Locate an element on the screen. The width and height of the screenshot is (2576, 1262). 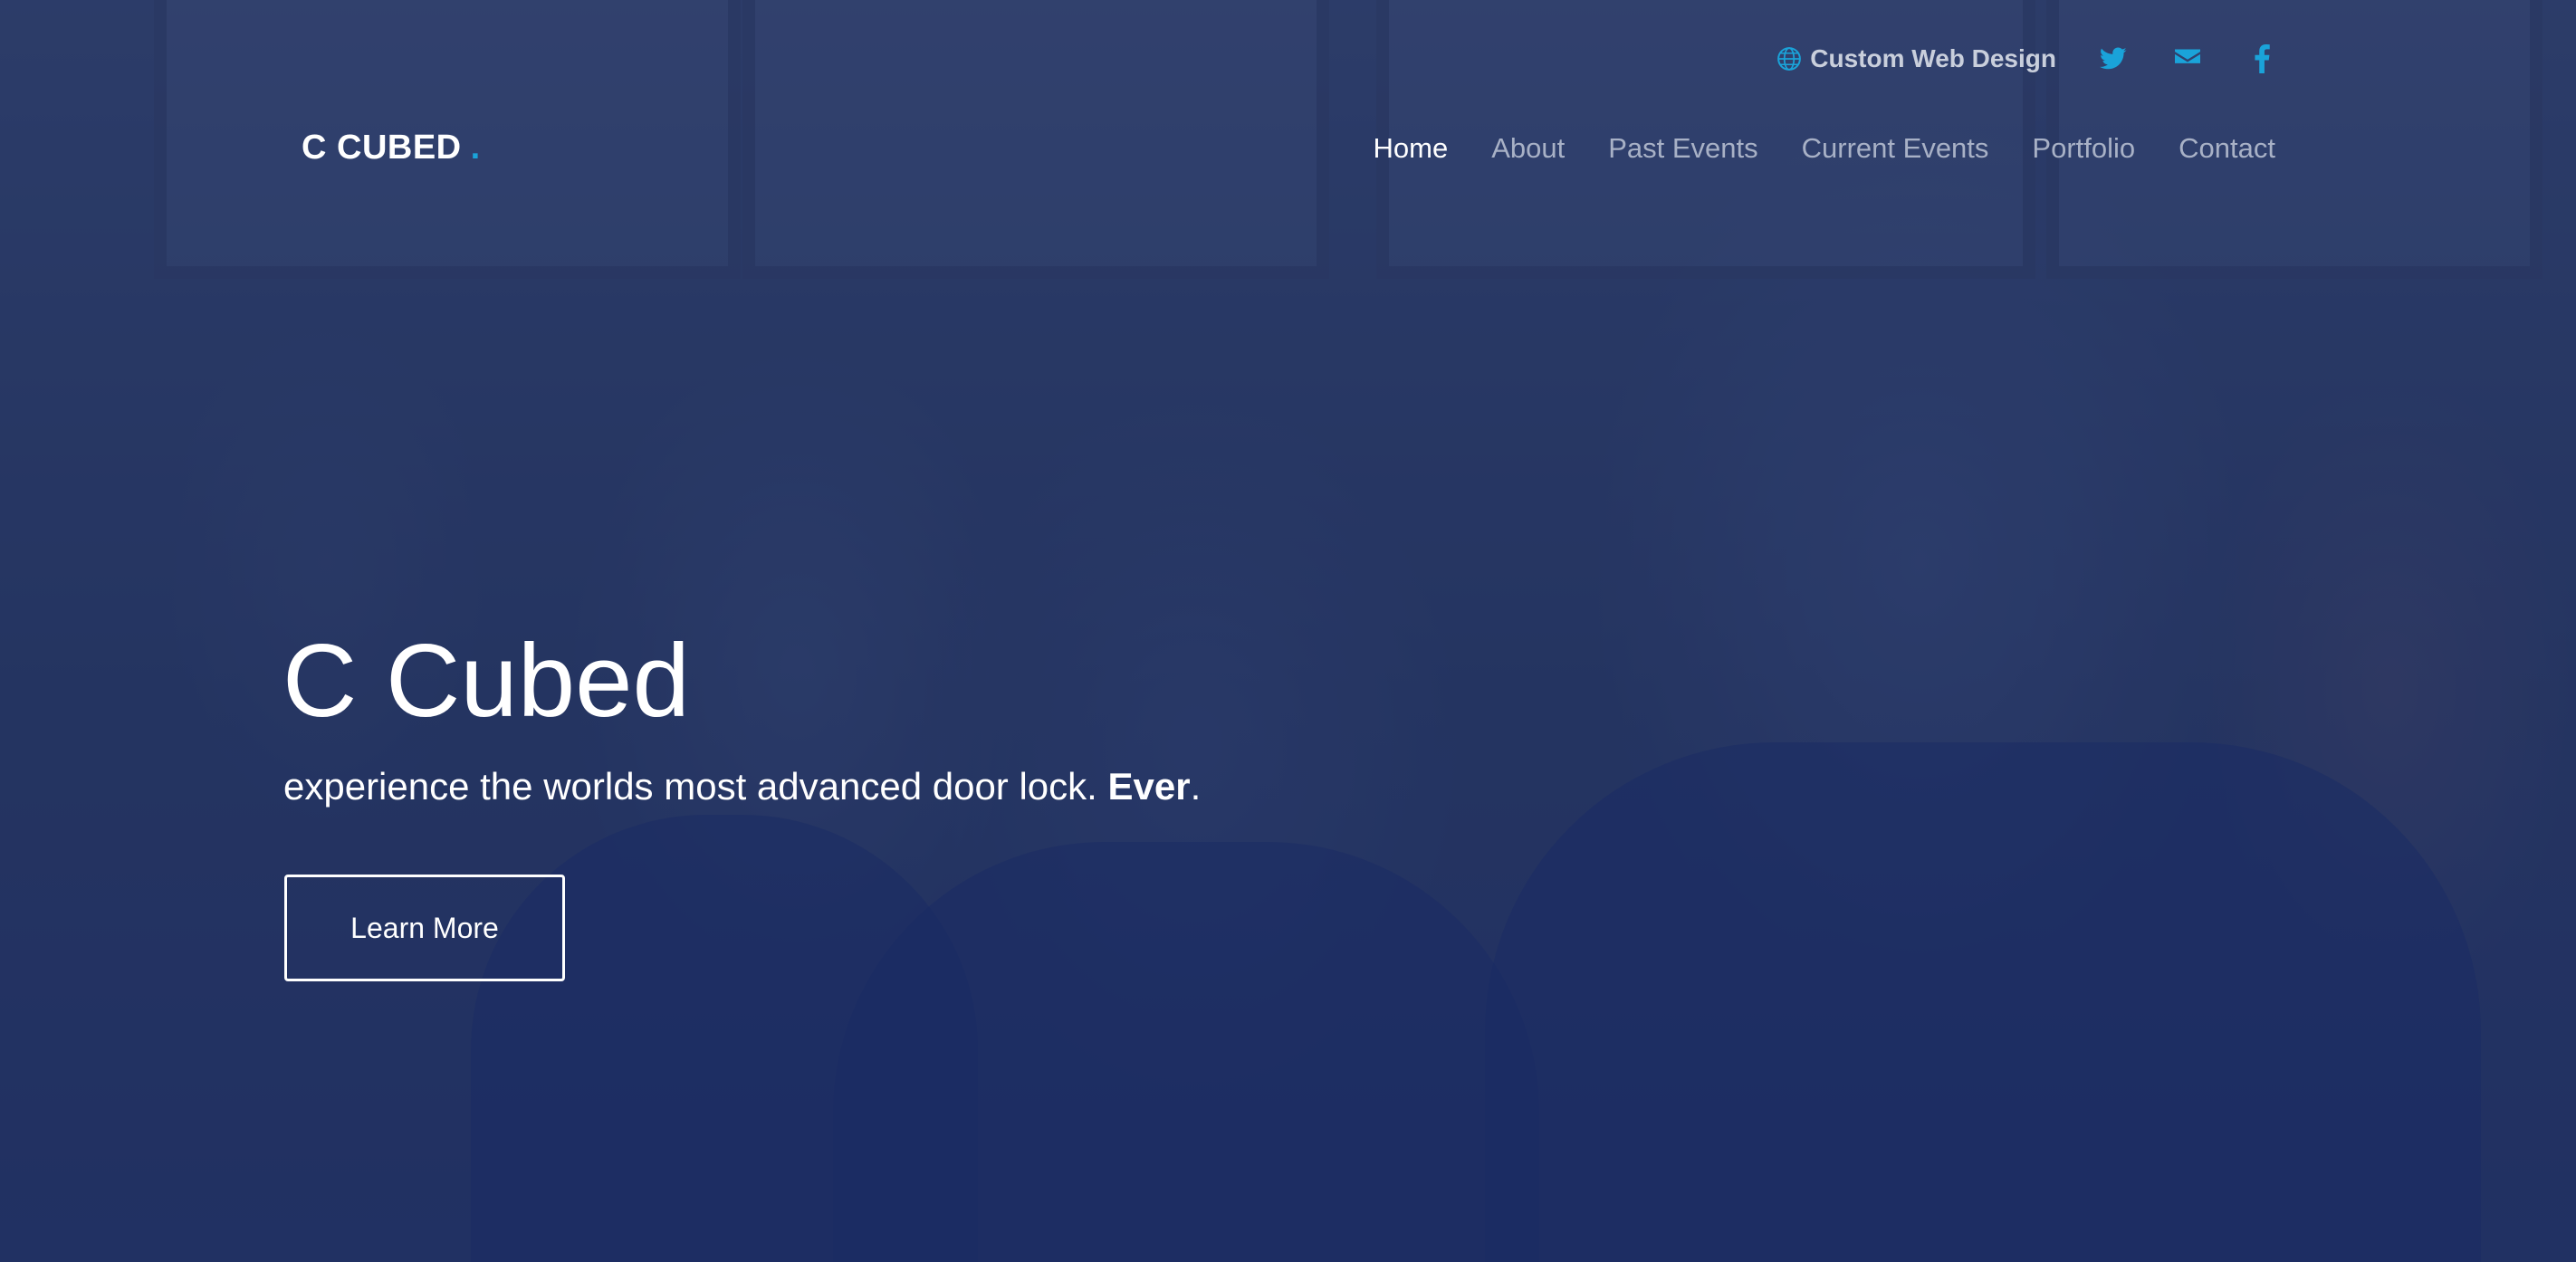
custom-web-design-link: Custom Web Design is located at coordinates (1916, 58).